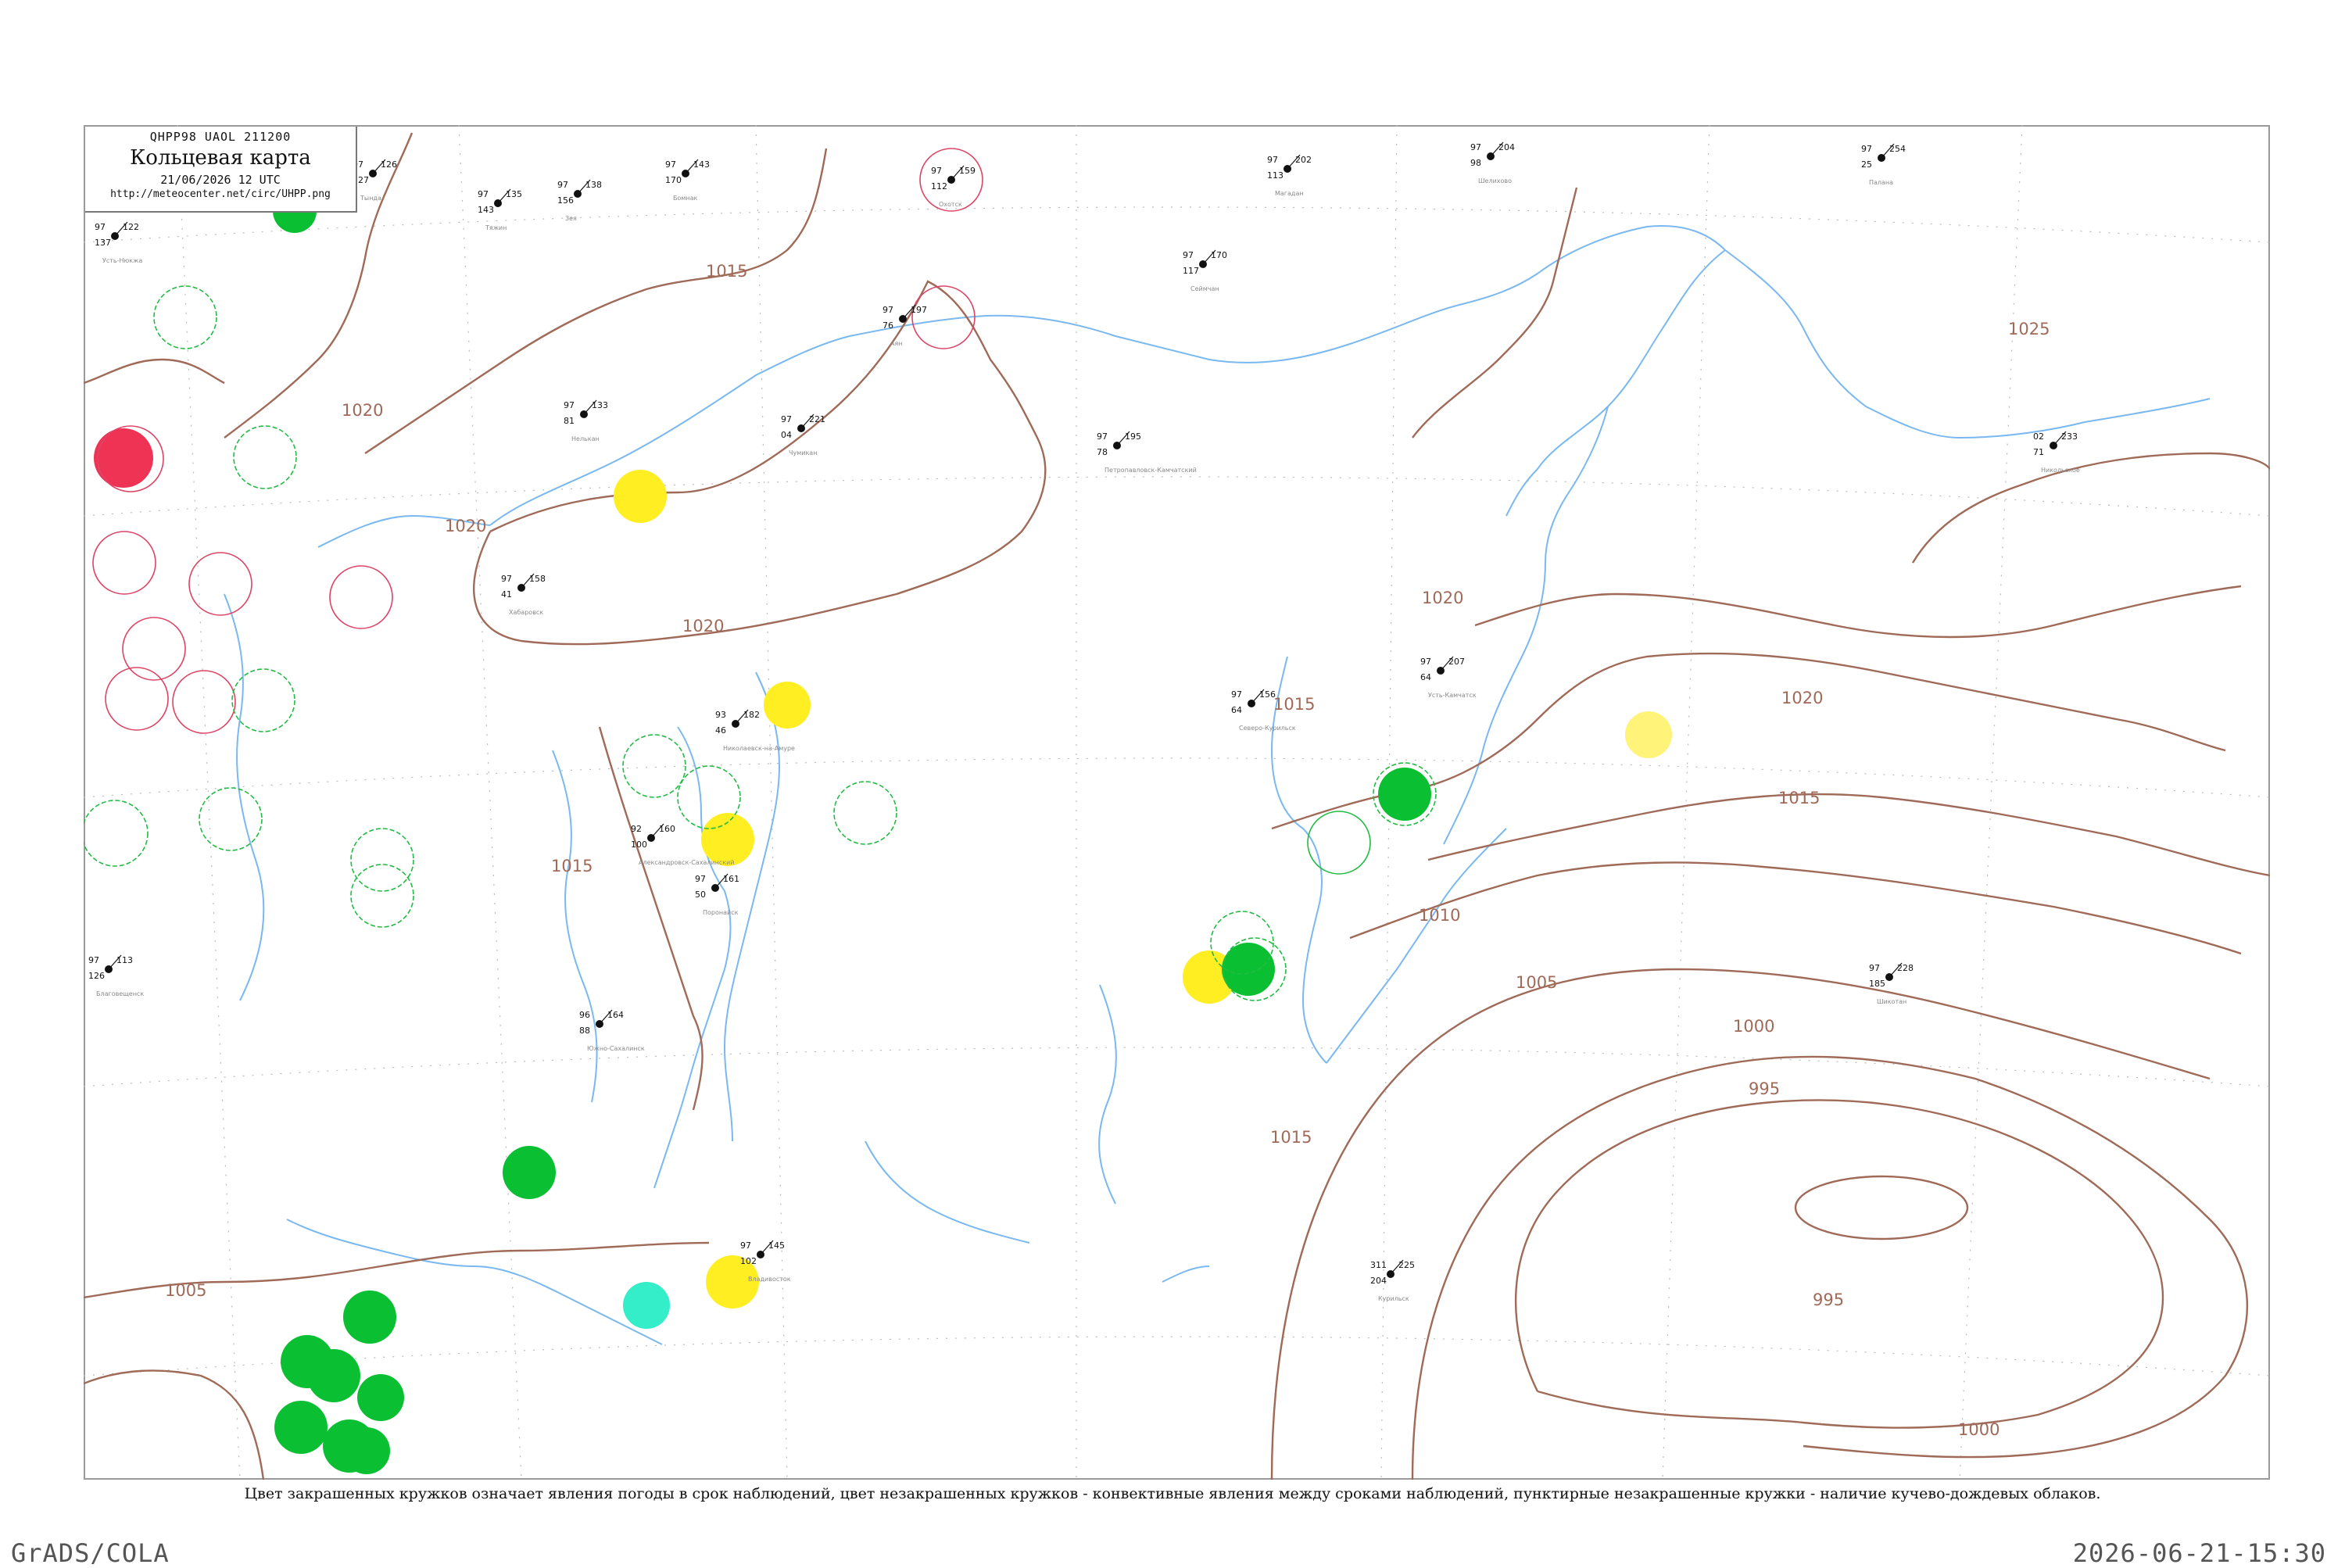 This screenshot has width=2345, height=1568. What do you see at coordinates (612, 1030) in the screenshot?
I see `station-plot: 164 96 88 Южно-Сахалинск` at bounding box center [612, 1030].